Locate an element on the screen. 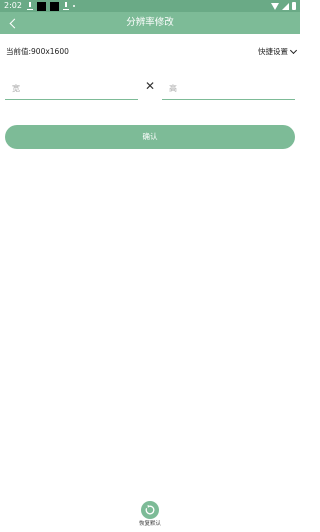 Image resolution: width=320 pixels, height=532 pixels. status-time: 2:02 is located at coordinates (13, 5).